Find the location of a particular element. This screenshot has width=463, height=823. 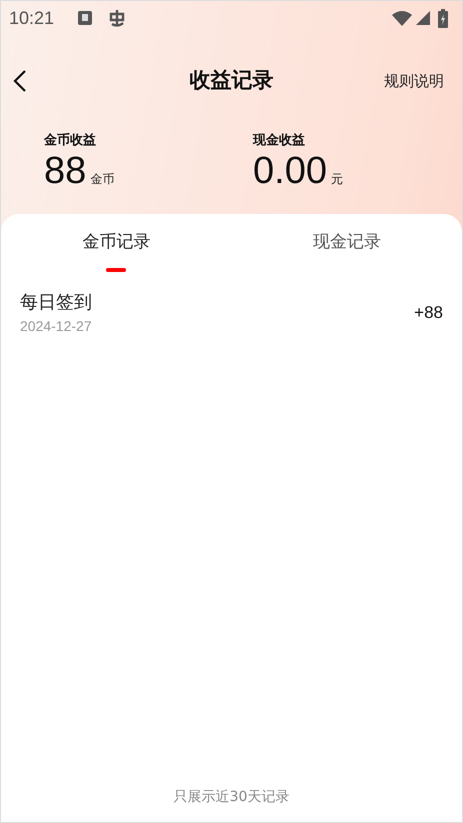

signal-icon is located at coordinates (423, 18).